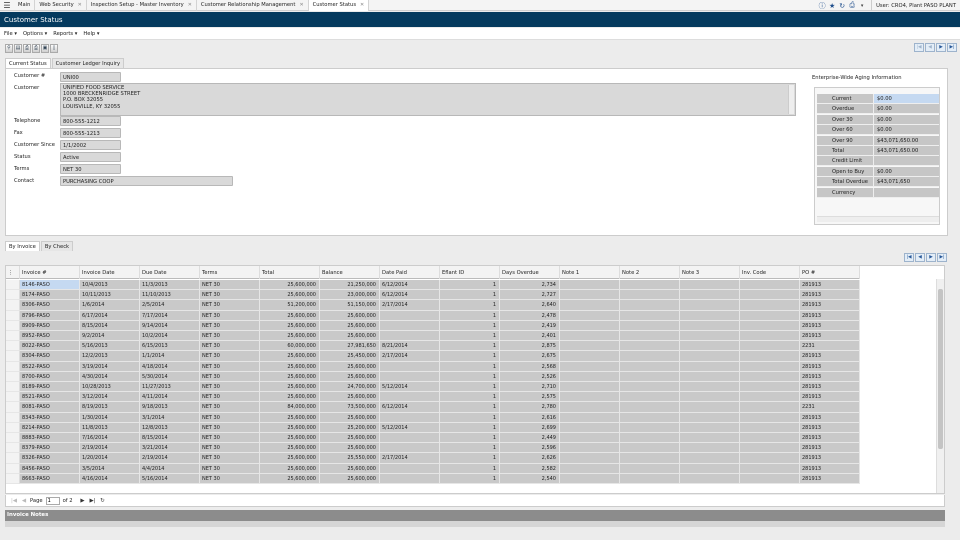 This screenshot has width=960, height=540. I want to click on terms-field: NET 30, so click(90, 169).